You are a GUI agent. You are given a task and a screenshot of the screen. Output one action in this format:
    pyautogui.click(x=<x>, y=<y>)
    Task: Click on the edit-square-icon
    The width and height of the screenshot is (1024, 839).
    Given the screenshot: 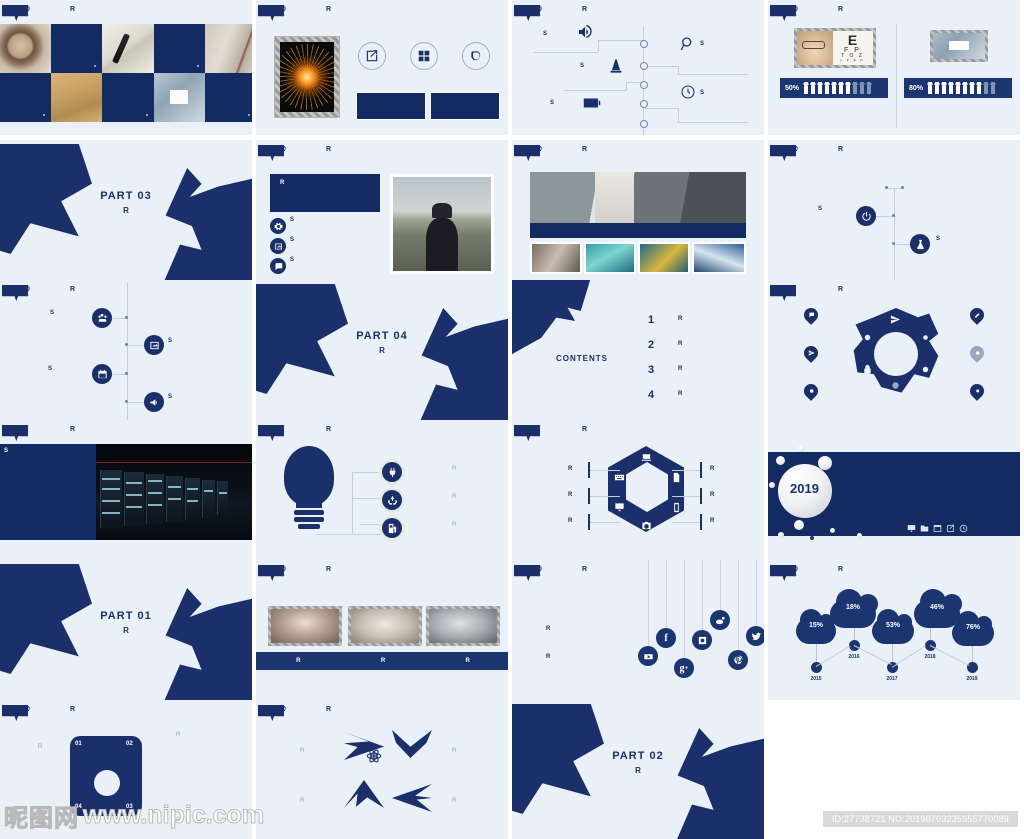 What is the action you would take?
    pyautogui.click(x=372, y=56)
    